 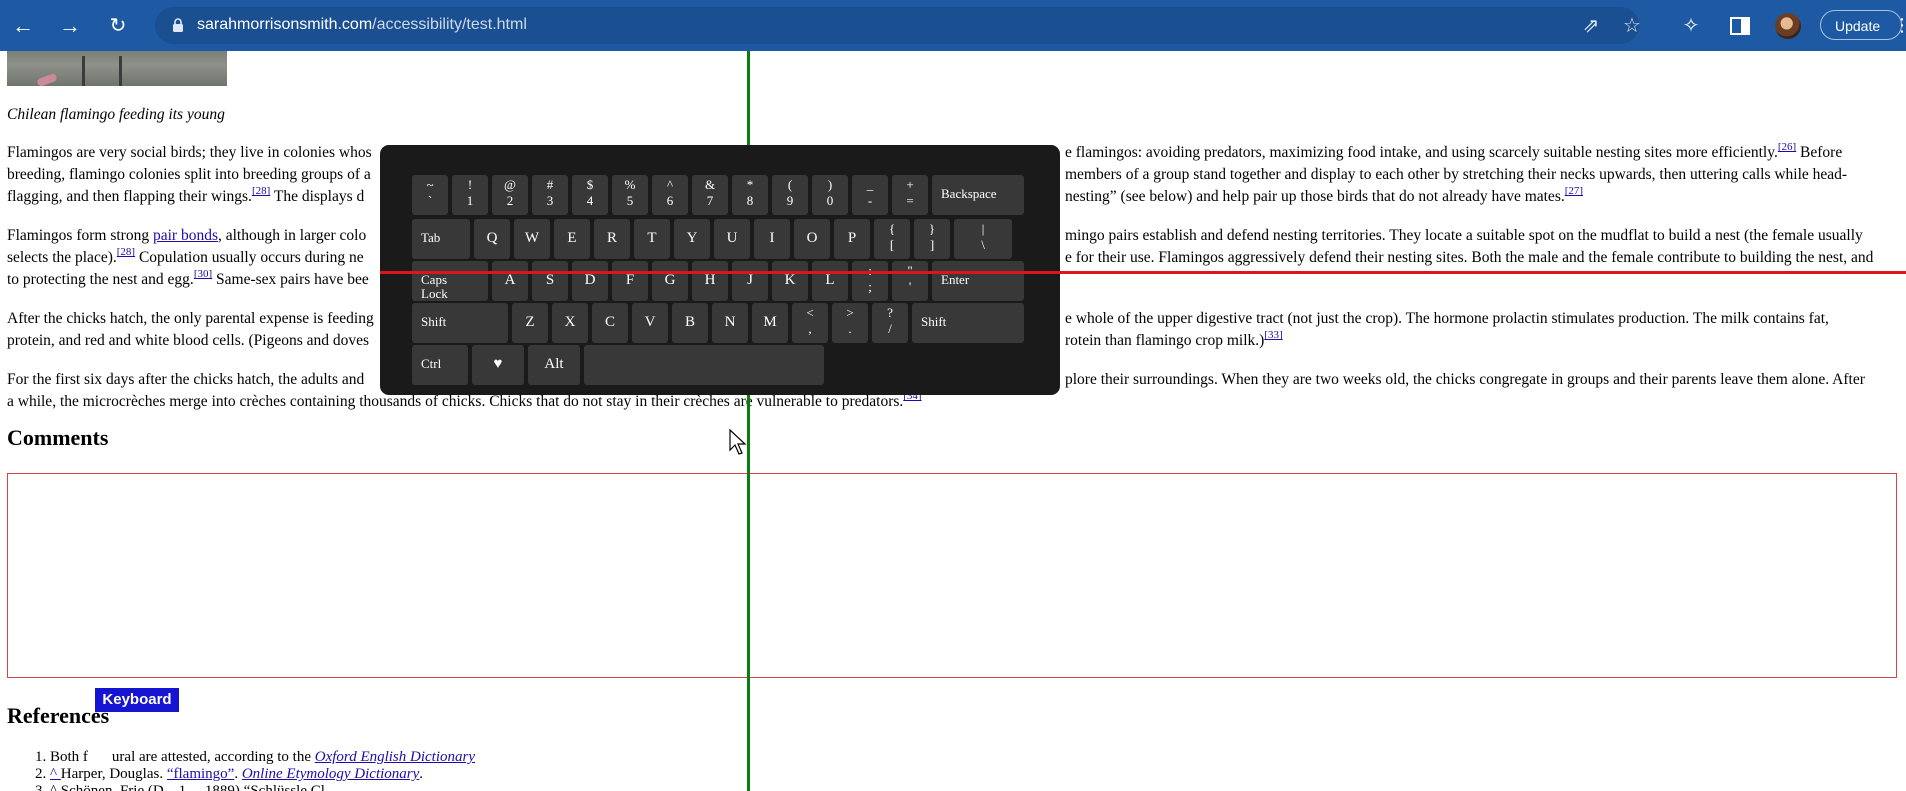 What do you see at coordinates (1591, 26) in the screenshot?
I see `share-icon: ⇗` at bounding box center [1591, 26].